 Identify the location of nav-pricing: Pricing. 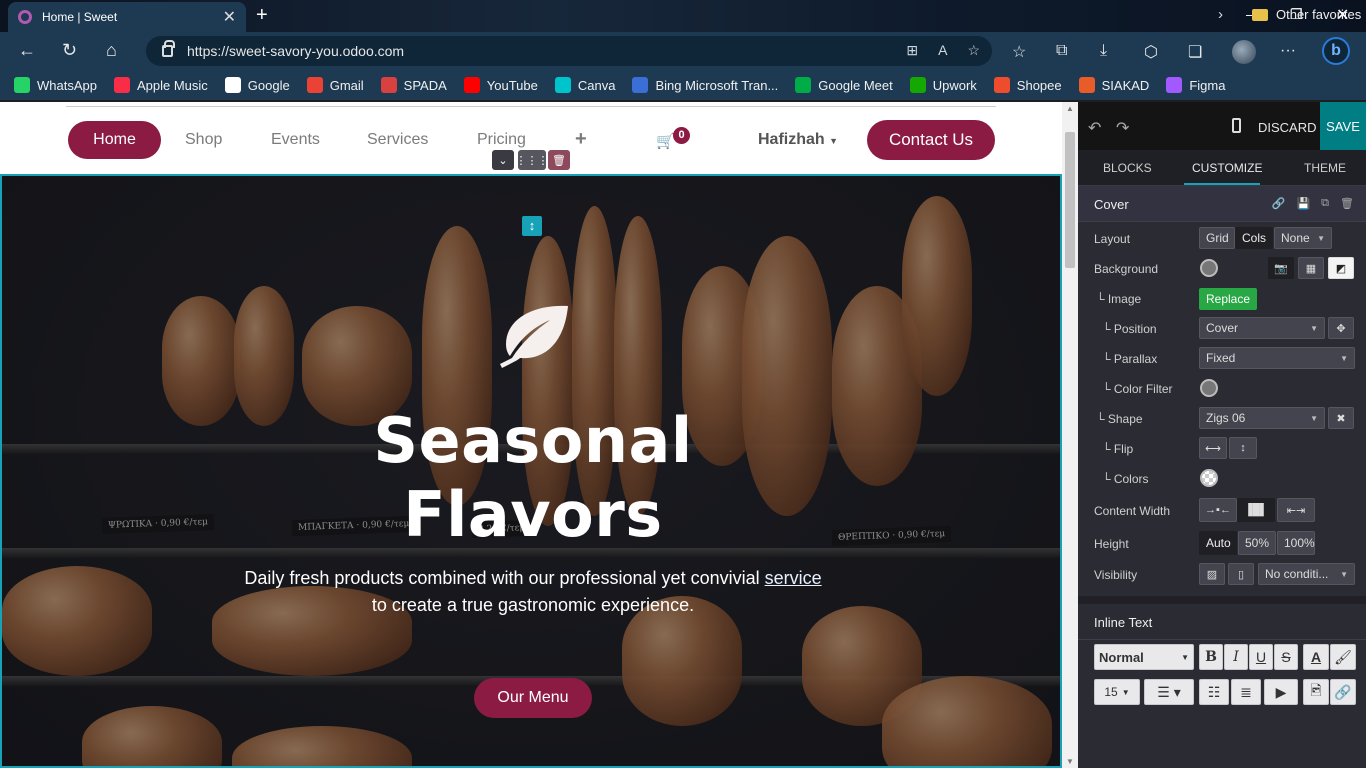
(501, 140).